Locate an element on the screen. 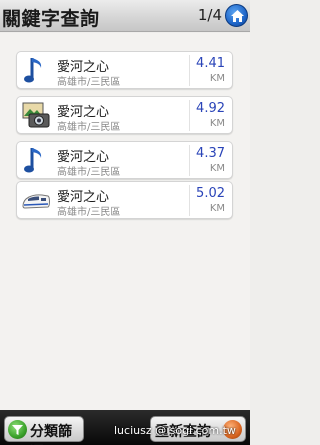 The height and width of the screenshot is (445, 320). header-bar: 關鍵字查詢 1/4 is located at coordinates (125, 16).